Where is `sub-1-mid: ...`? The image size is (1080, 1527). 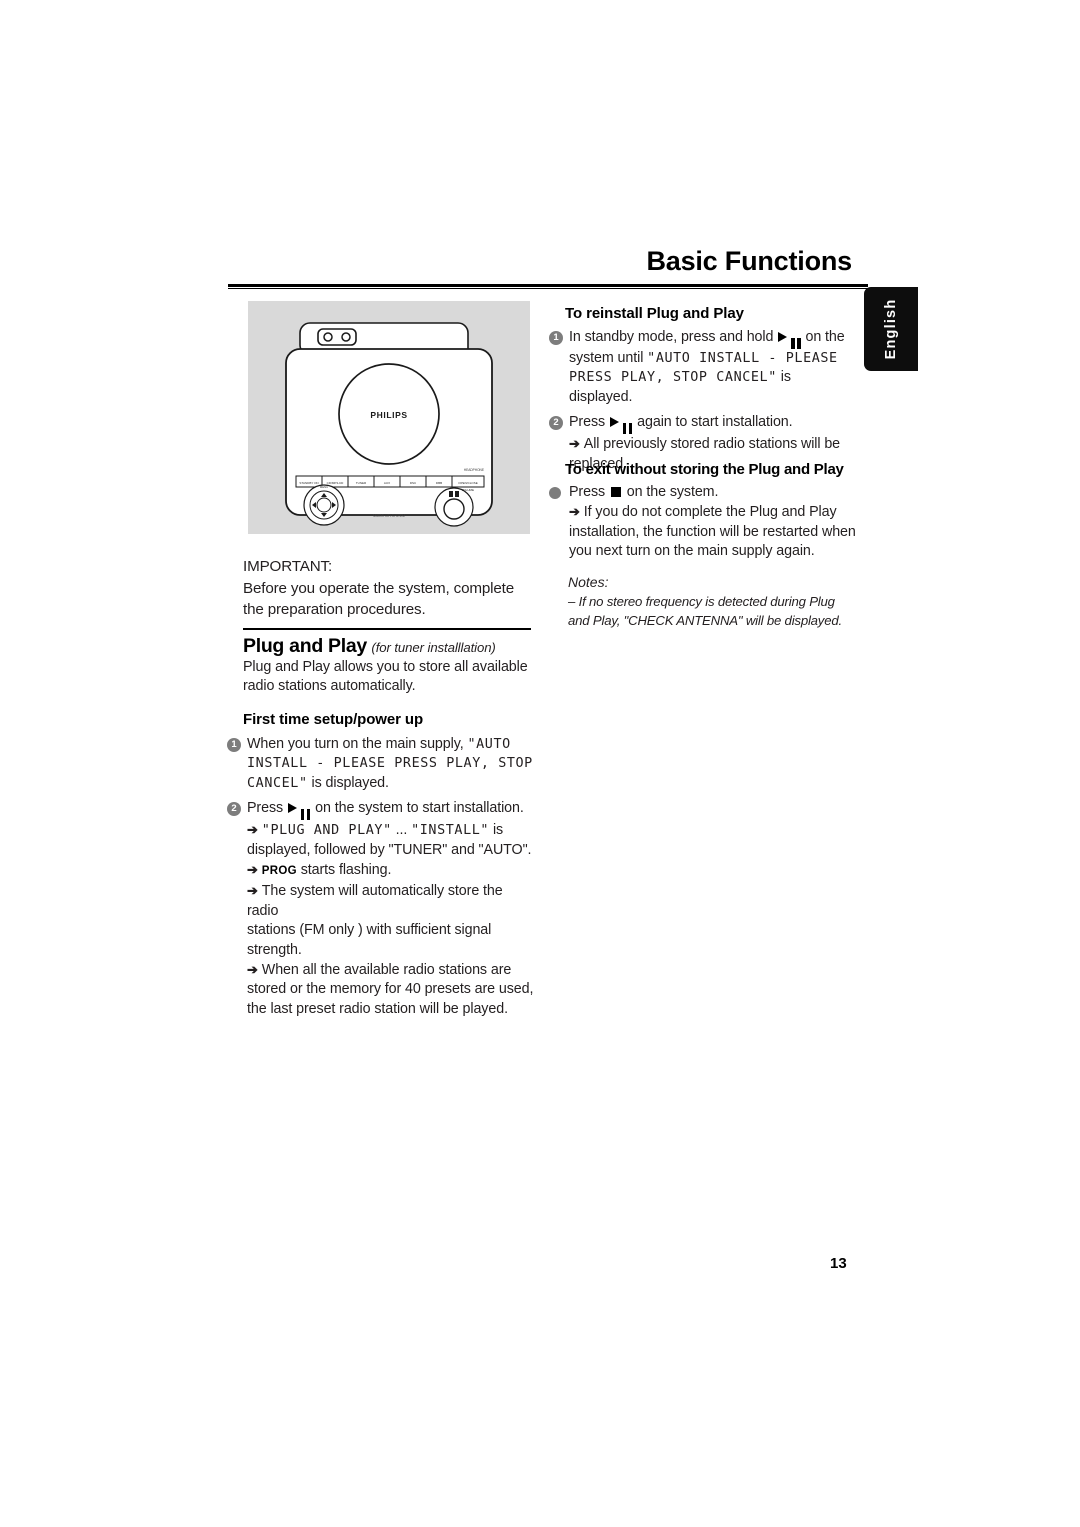
sub-1-mid: ... is located at coordinates (401, 830).